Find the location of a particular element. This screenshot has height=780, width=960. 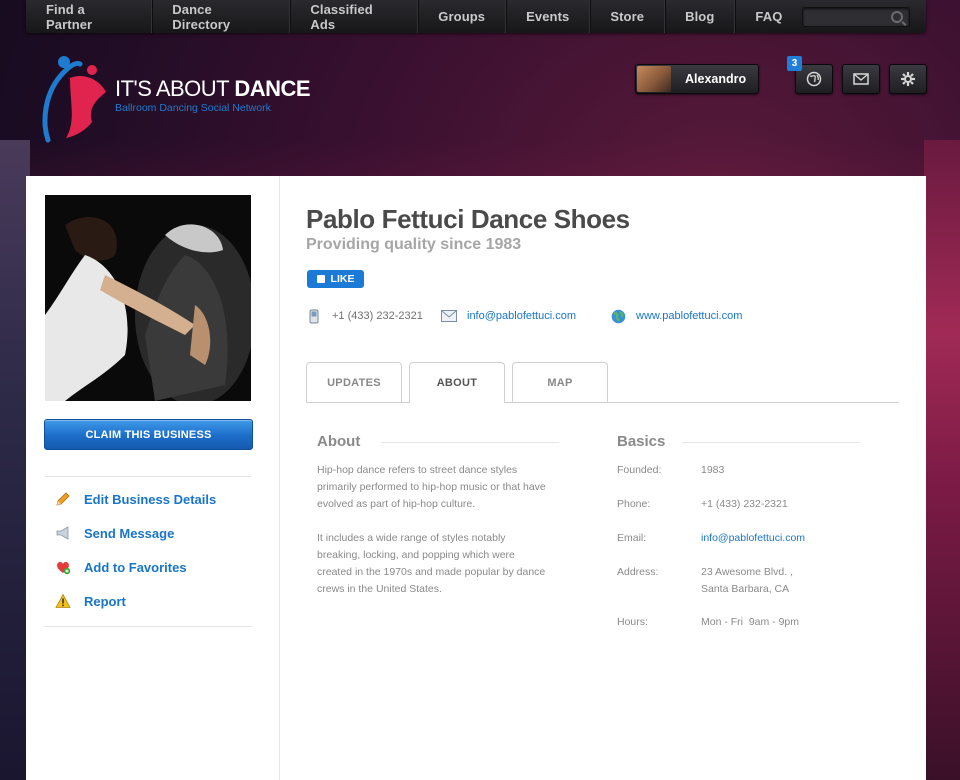

basics-heading: Basics is located at coordinates (641, 441).